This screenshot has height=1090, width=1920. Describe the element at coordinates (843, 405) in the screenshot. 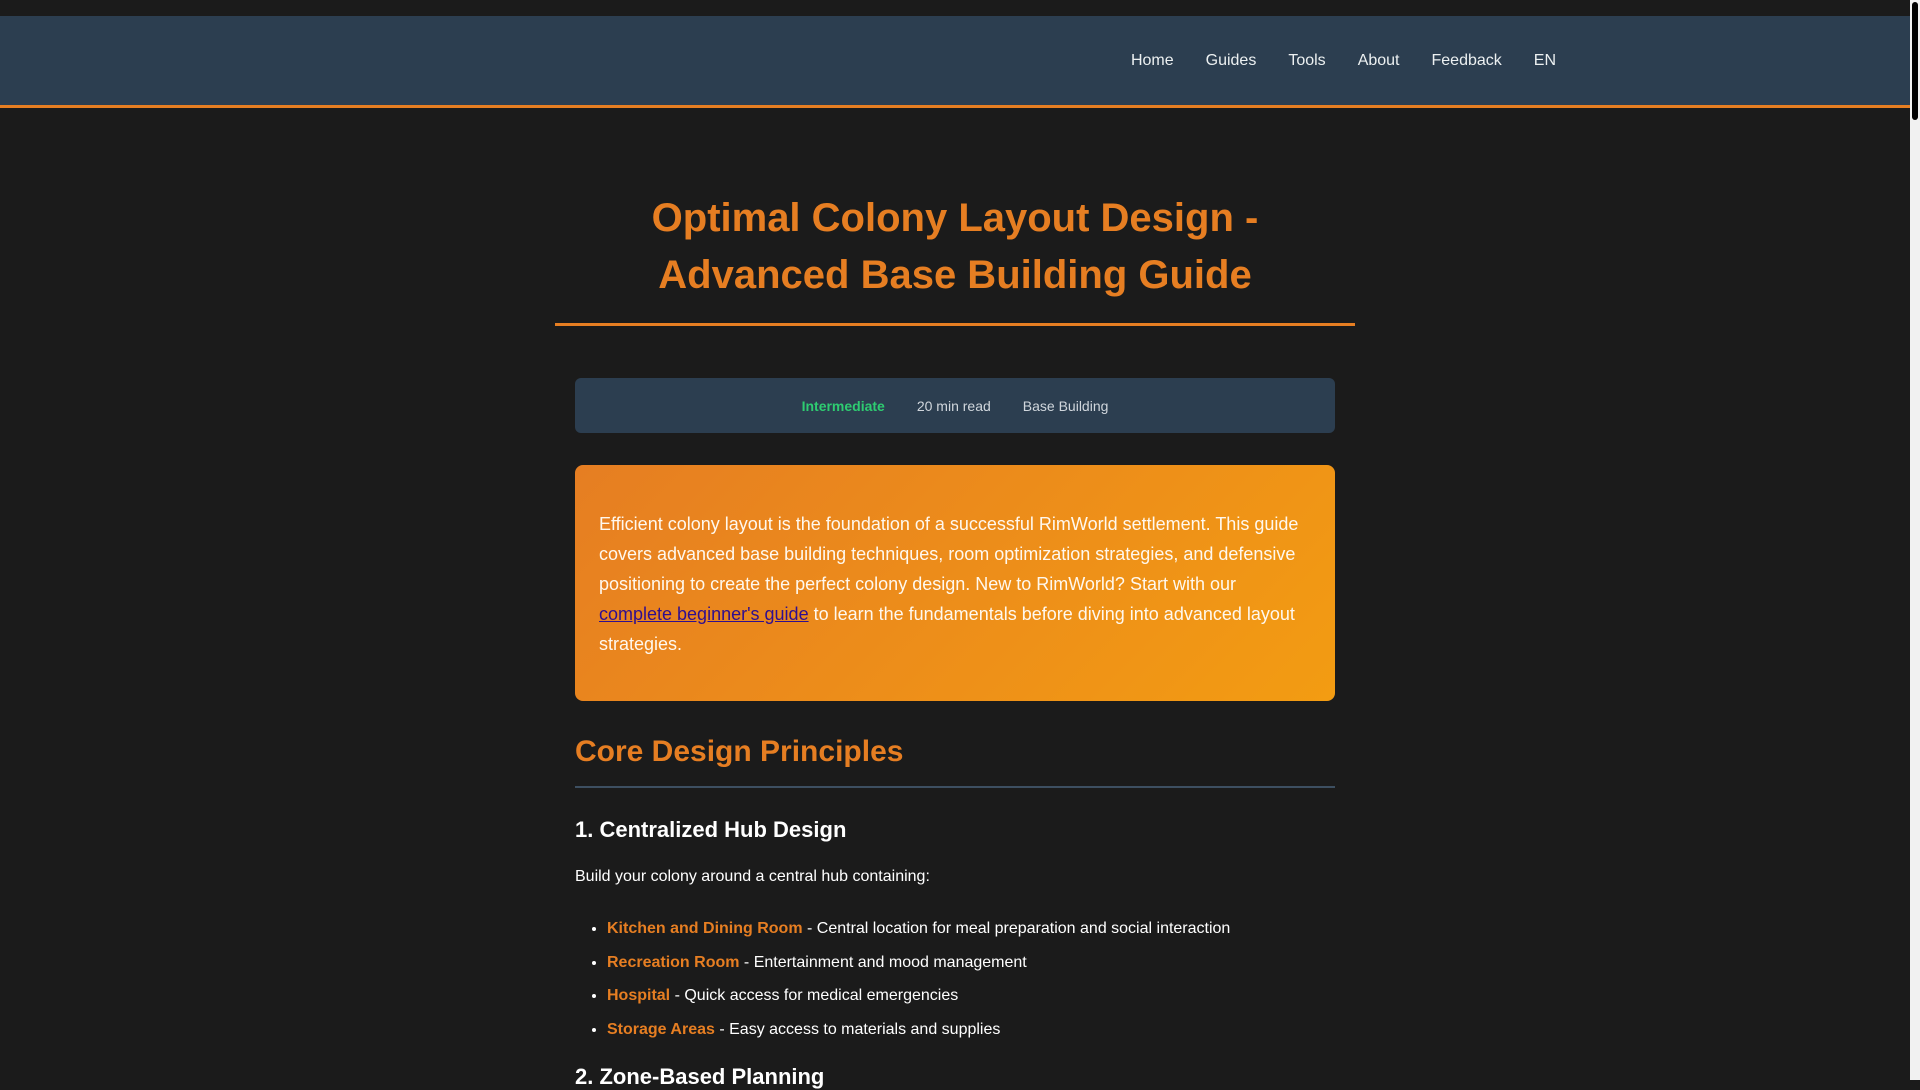

I see `difficulty-badge: Intermediate` at that location.